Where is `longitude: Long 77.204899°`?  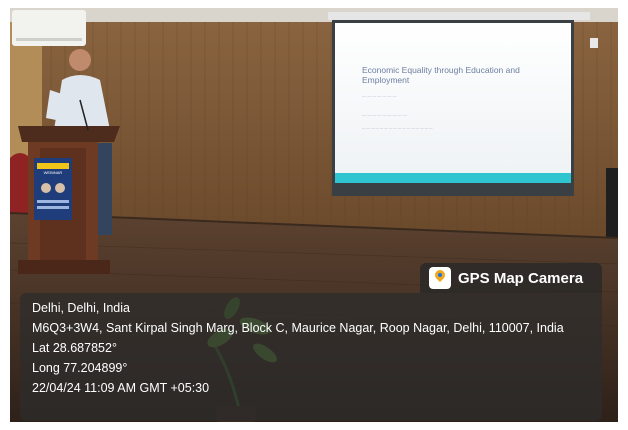
longitude: Long 77.204899° is located at coordinates (80, 368).